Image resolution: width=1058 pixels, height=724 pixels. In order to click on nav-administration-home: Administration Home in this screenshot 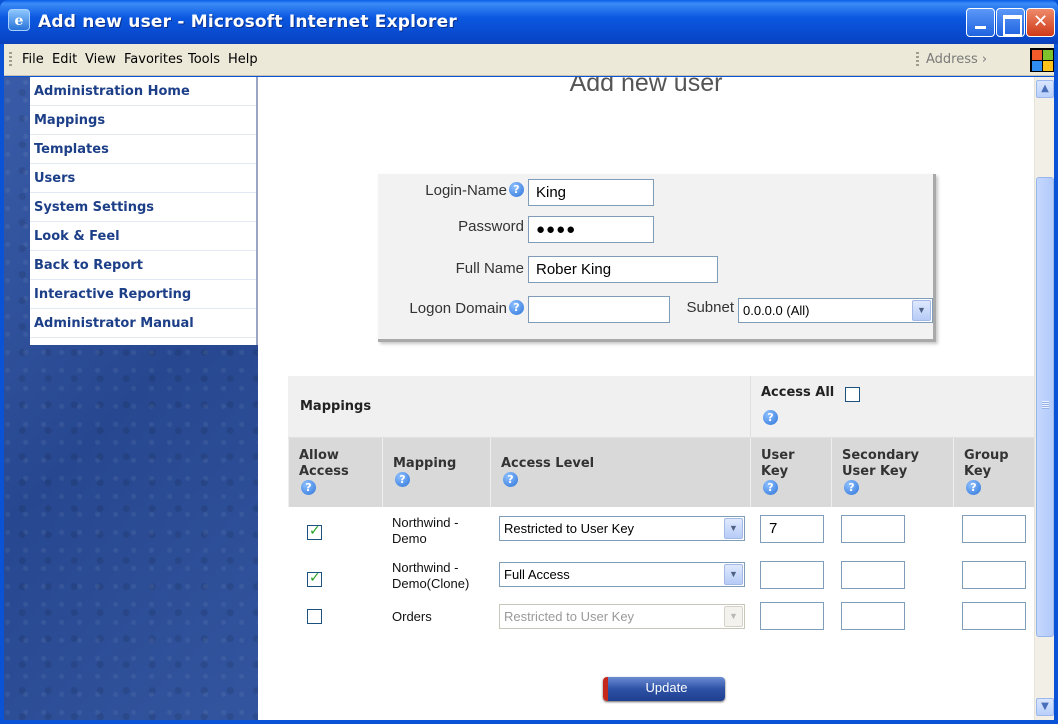, I will do `click(143, 91)`.